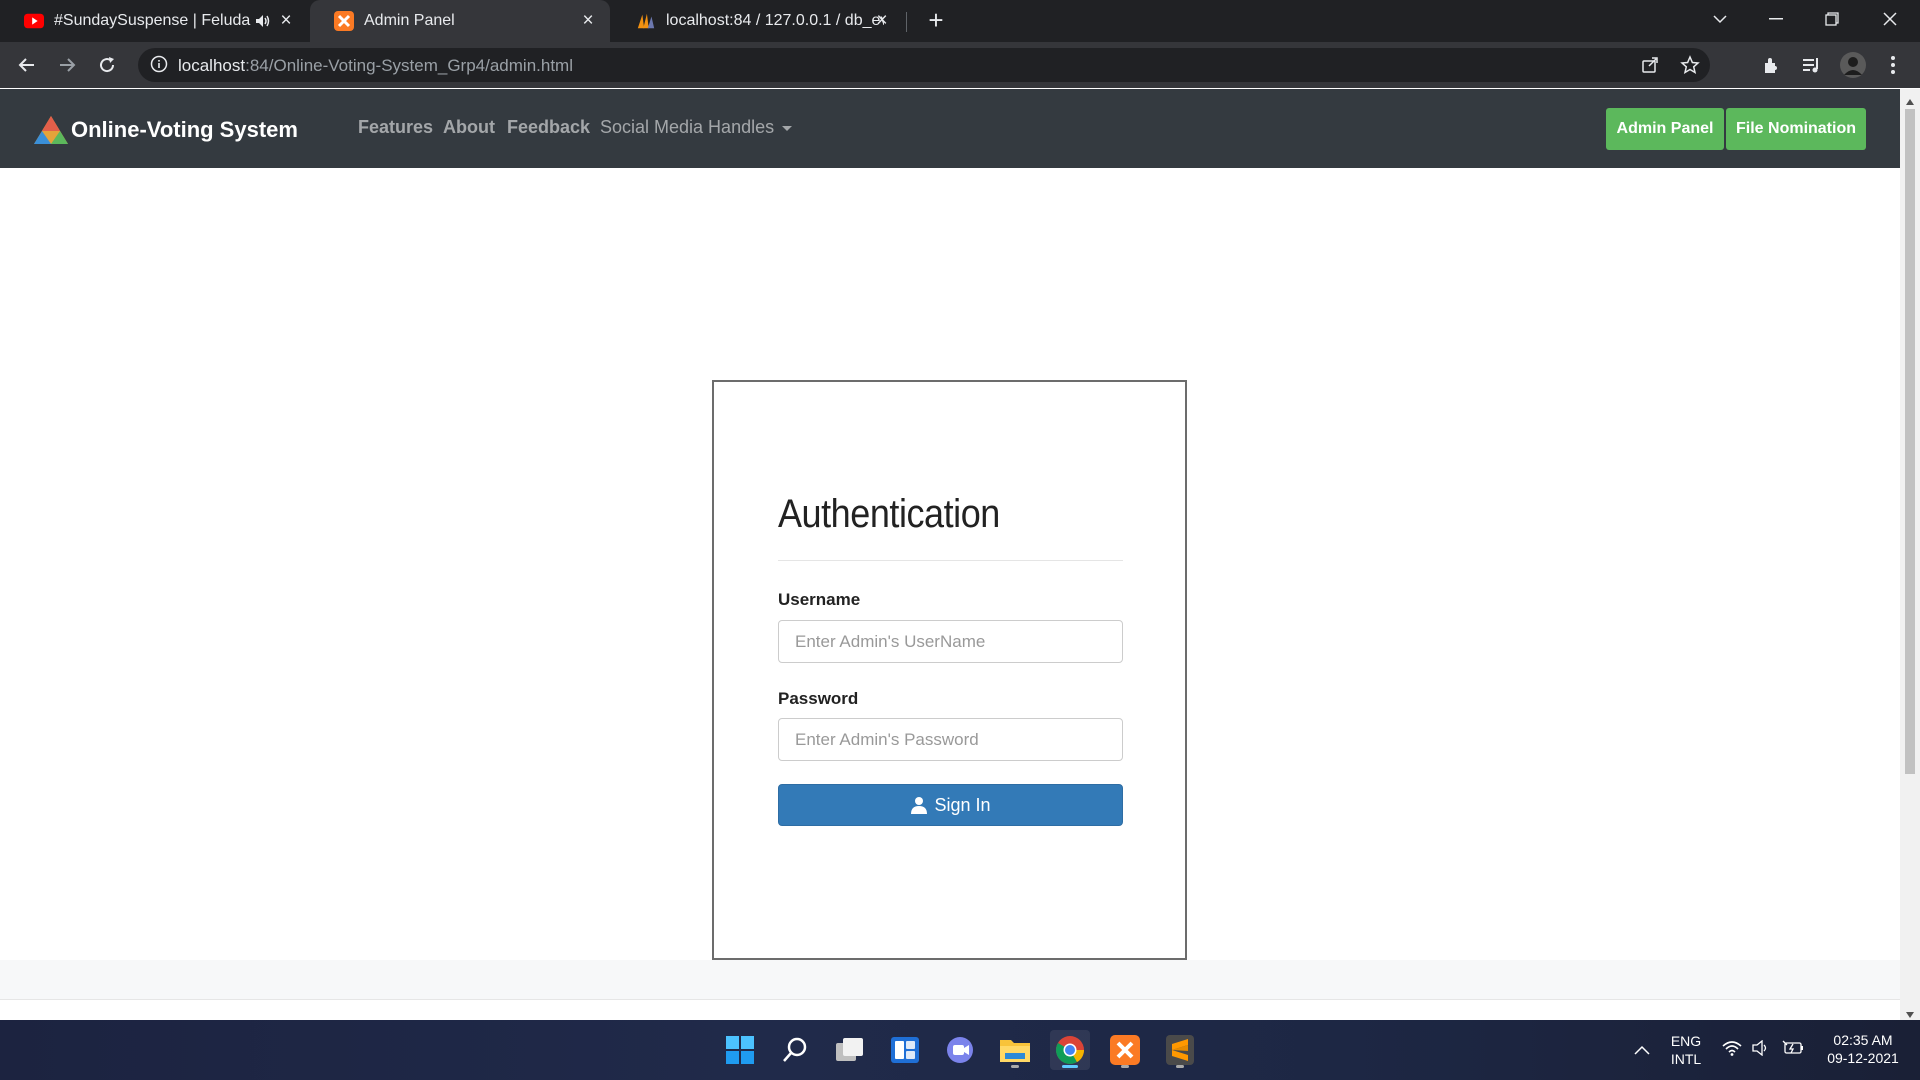  What do you see at coordinates (344, 21) in the screenshot?
I see `xampp-icon` at bounding box center [344, 21].